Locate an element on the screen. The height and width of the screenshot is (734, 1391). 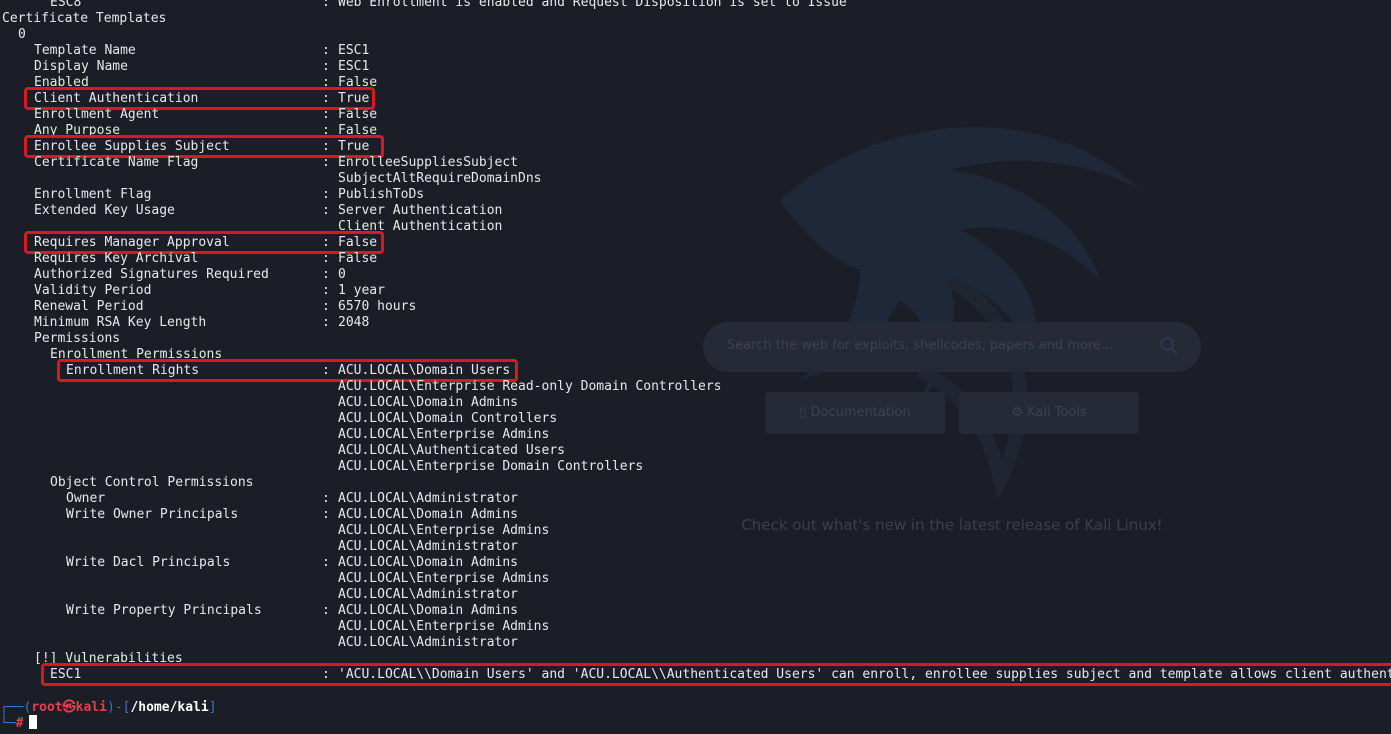
field-key: Extended Key Usage is located at coordinates (104, 210).